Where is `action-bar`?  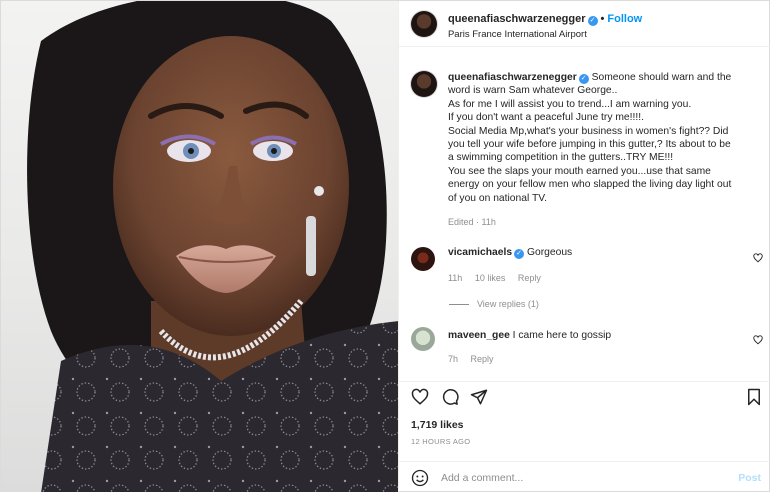
action-bar is located at coordinates (584, 396).